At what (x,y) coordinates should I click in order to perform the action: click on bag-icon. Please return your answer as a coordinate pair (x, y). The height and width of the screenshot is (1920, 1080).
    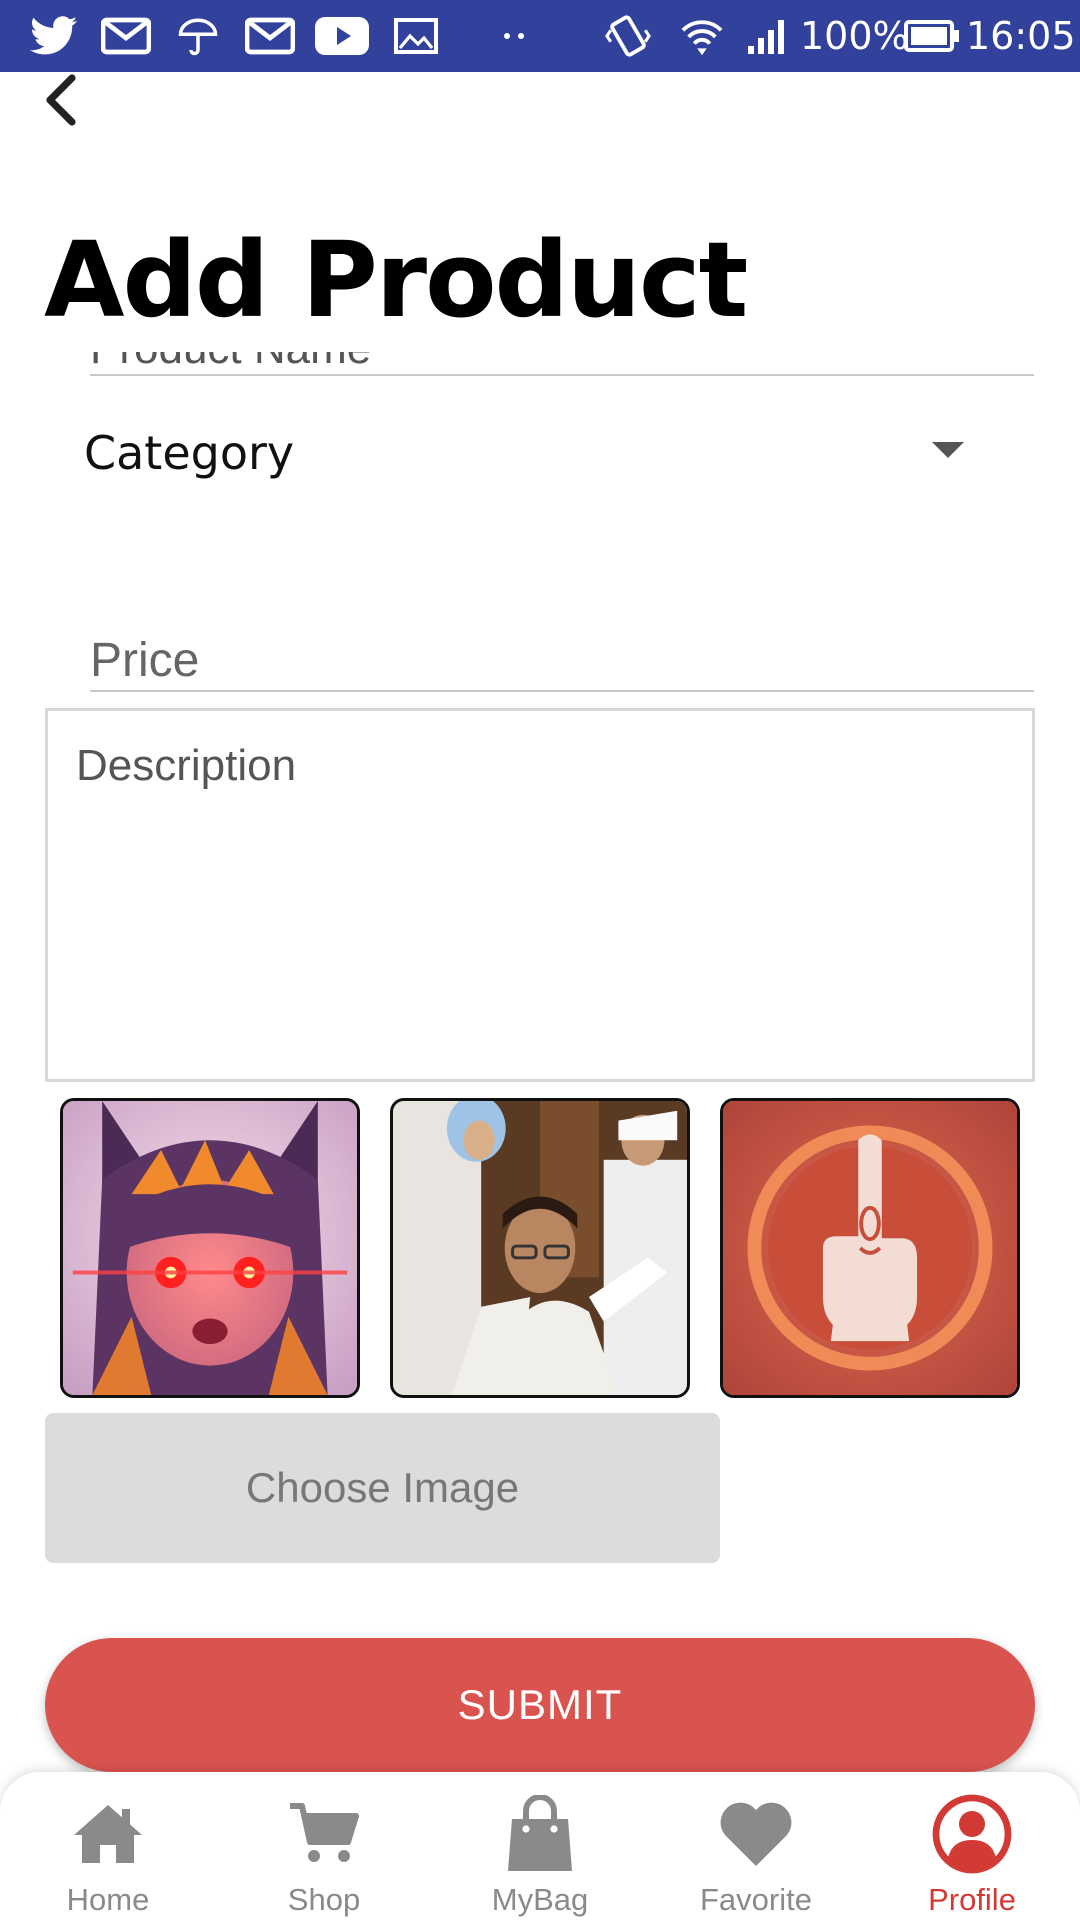
    Looking at the image, I should click on (540, 1834).